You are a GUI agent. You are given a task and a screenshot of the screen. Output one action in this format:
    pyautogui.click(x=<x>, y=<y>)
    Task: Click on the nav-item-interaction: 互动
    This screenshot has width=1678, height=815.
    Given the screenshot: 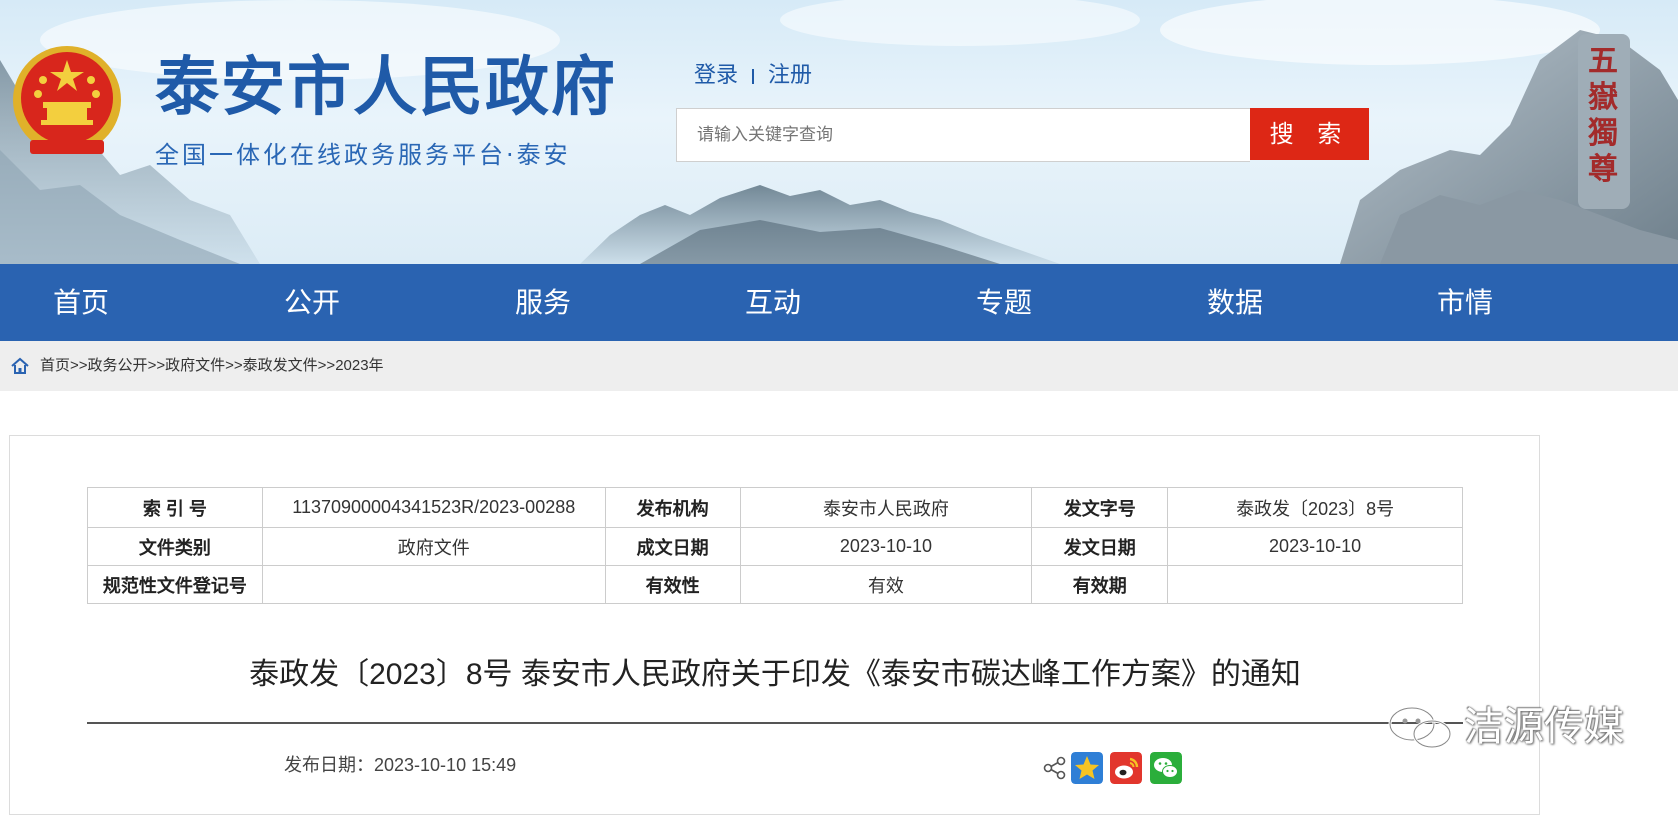 What is the action you would take?
    pyautogui.click(x=773, y=302)
    